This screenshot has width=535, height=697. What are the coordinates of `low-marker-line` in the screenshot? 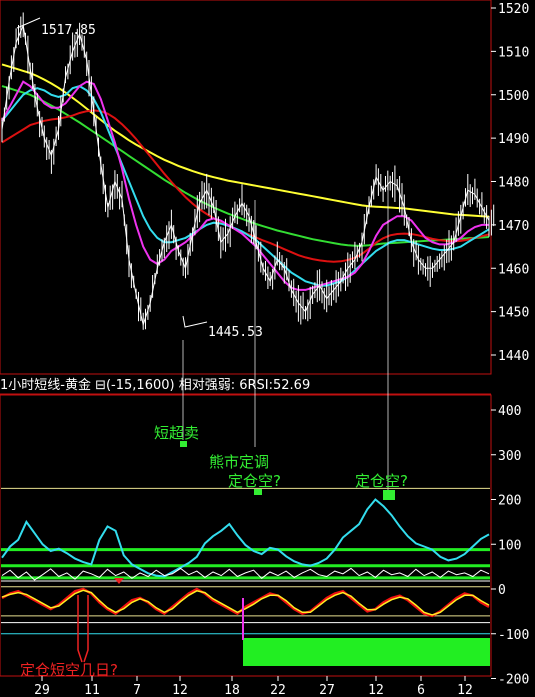 It's located at (195, 321).